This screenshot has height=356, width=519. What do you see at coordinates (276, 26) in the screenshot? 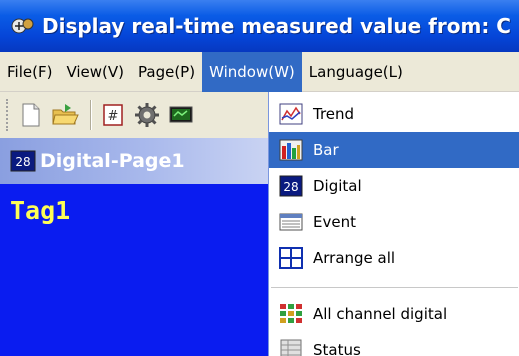
I see `window-title: Display real-time measured value from: C` at bounding box center [276, 26].